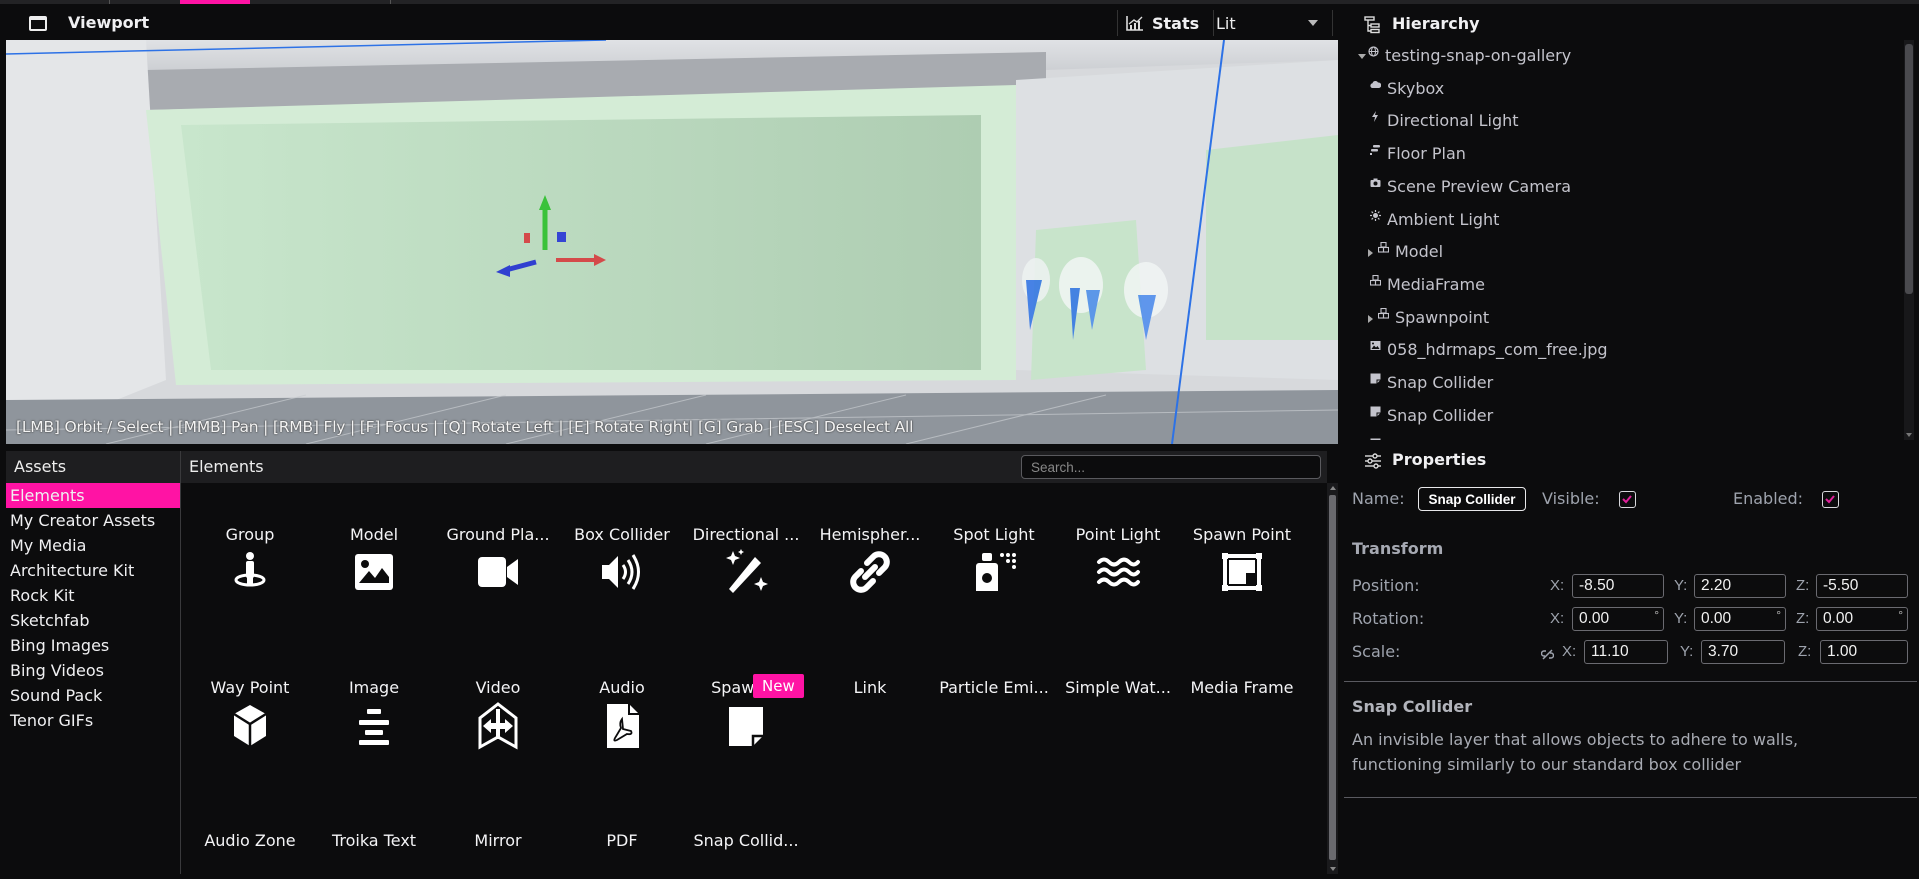 The image size is (1919, 879). Describe the element at coordinates (374, 669) in the screenshot. I see `element-card-troika-text: Troika Text` at that location.